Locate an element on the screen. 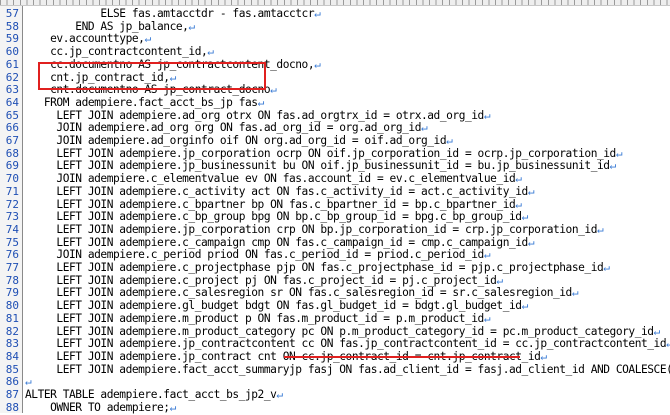  line-number: 88 is located at coordinates (12, 407).